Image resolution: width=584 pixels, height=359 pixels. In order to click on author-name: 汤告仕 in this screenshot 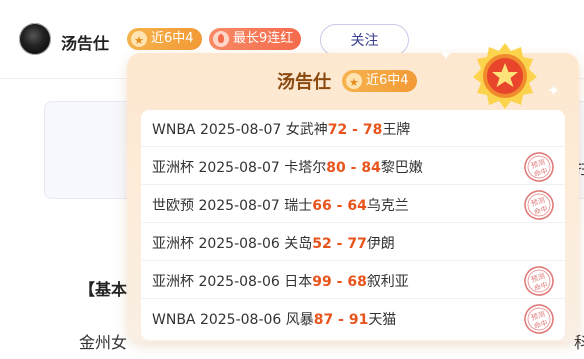, I will do `click(85, 42)`.